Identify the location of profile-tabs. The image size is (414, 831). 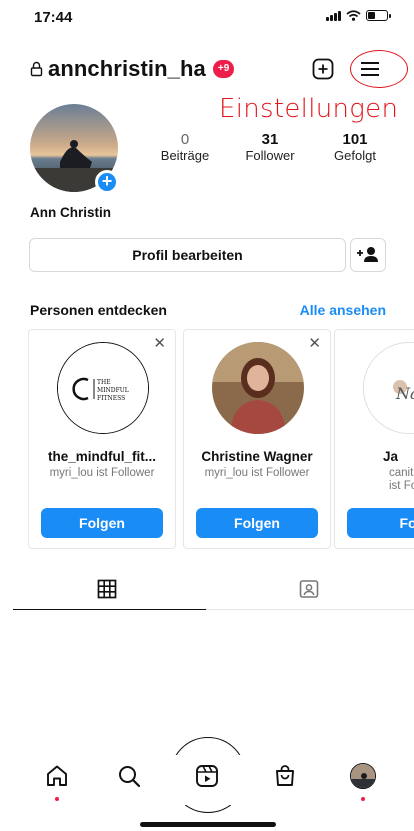
(213, 590).